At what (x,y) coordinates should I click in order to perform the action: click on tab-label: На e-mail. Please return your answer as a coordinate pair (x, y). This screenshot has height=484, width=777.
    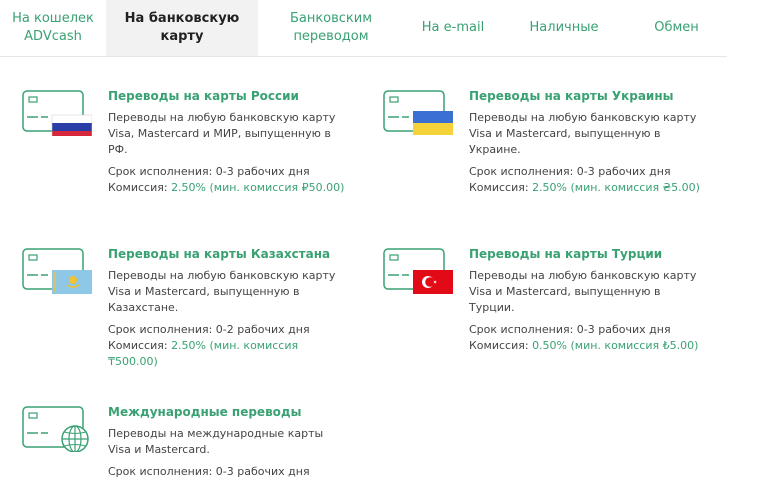
    Looking at the image, I should click on (453, 27).